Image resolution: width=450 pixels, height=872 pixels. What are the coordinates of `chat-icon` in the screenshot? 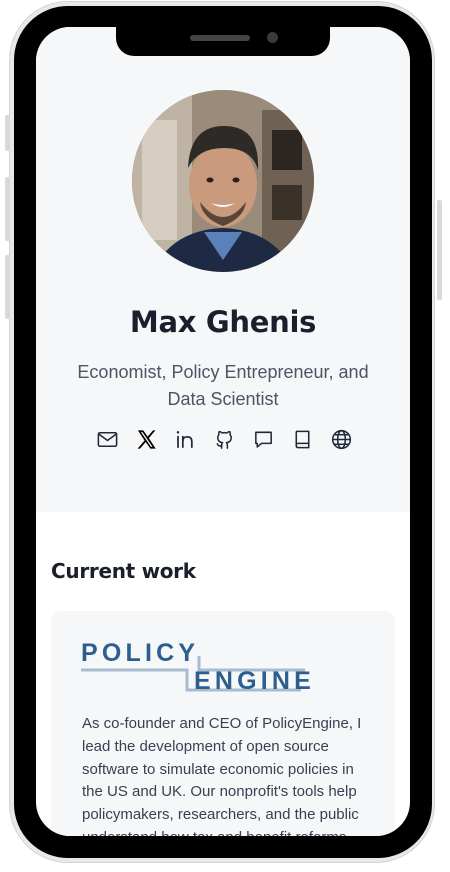 It's located at (263, 439).